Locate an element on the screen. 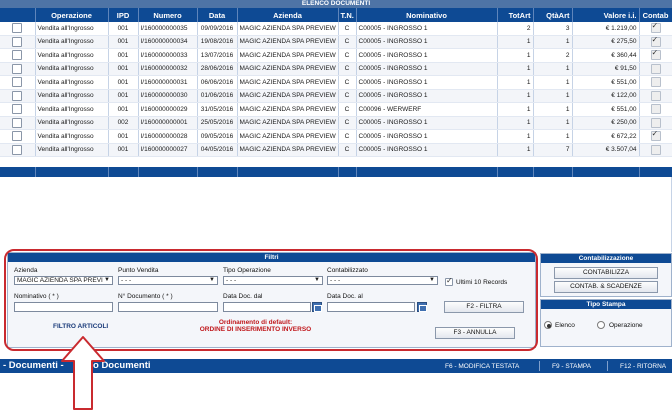 Image resolution: width=672 pixels, height=411 pixels. cell-valore: € 360,44 is located at coordinates (606, 55).